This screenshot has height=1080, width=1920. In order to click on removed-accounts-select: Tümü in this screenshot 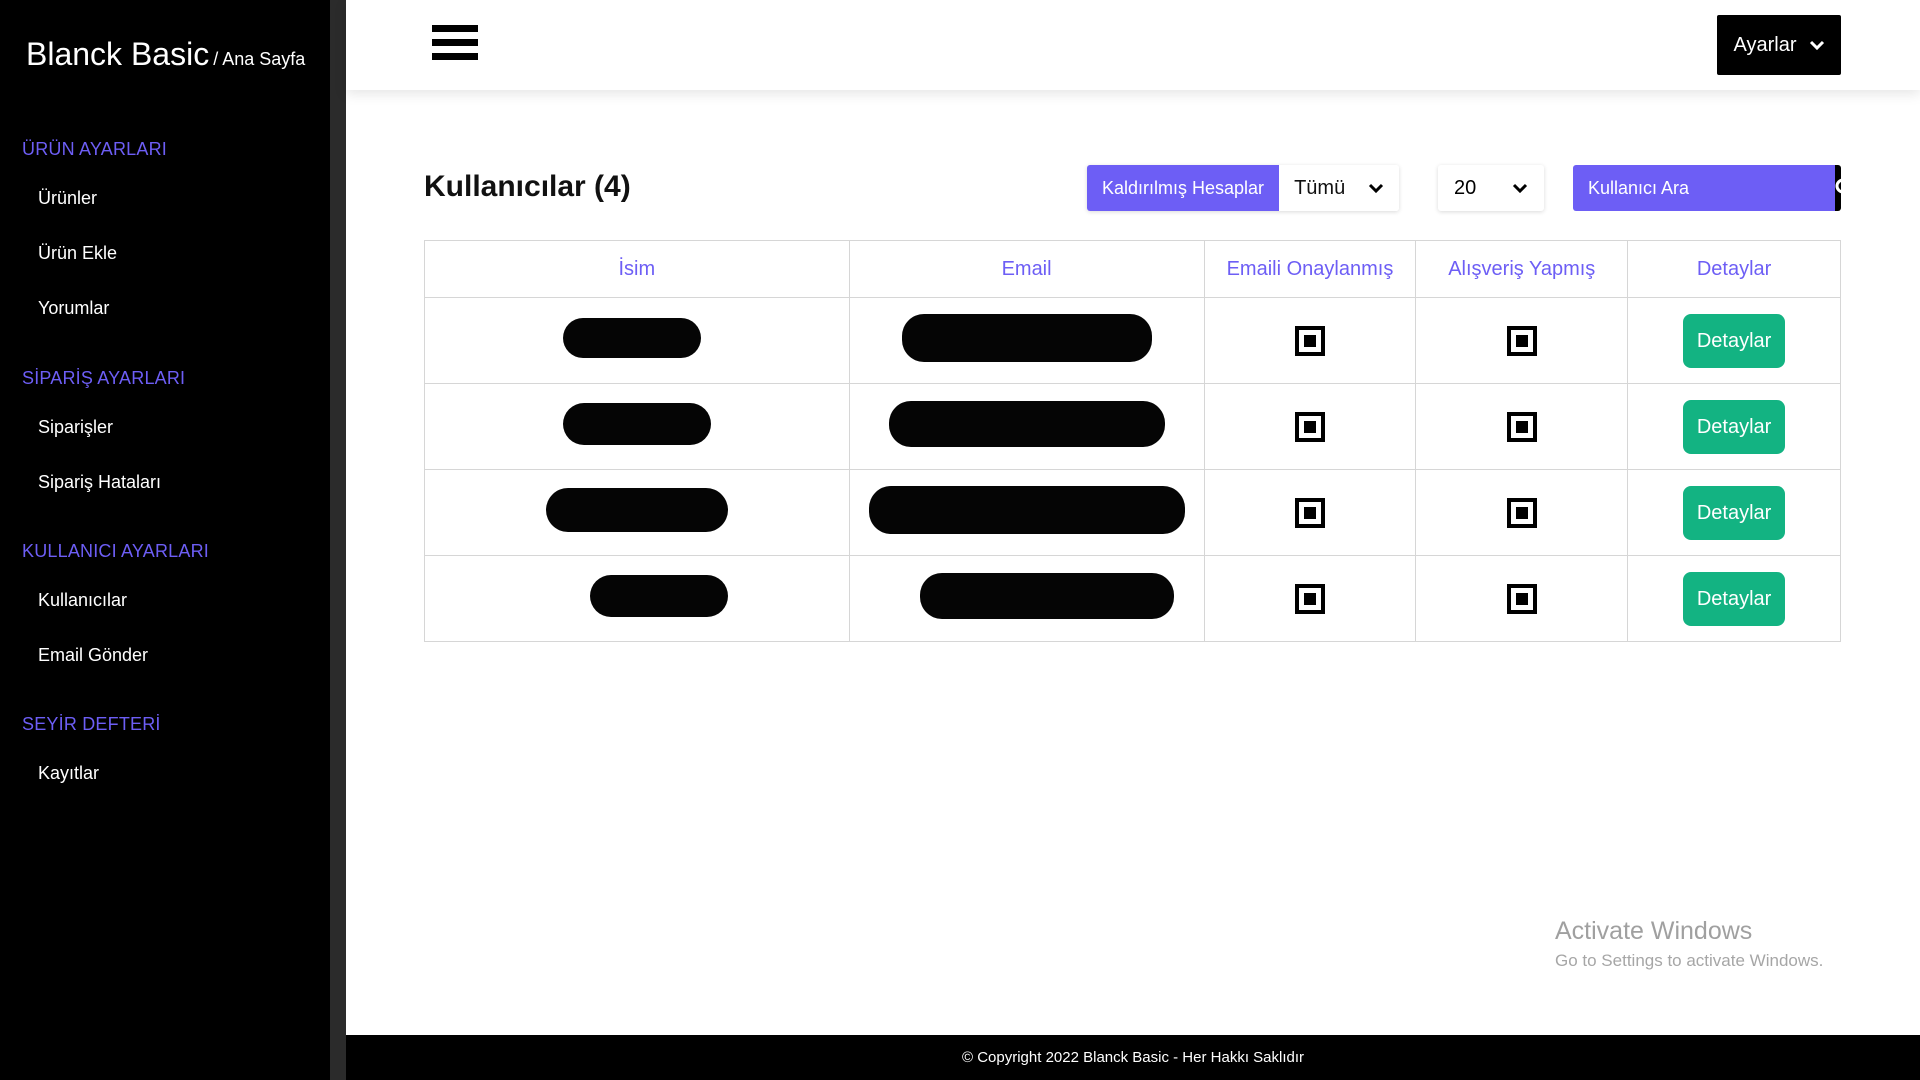, I will do `click(1339, 188)`.